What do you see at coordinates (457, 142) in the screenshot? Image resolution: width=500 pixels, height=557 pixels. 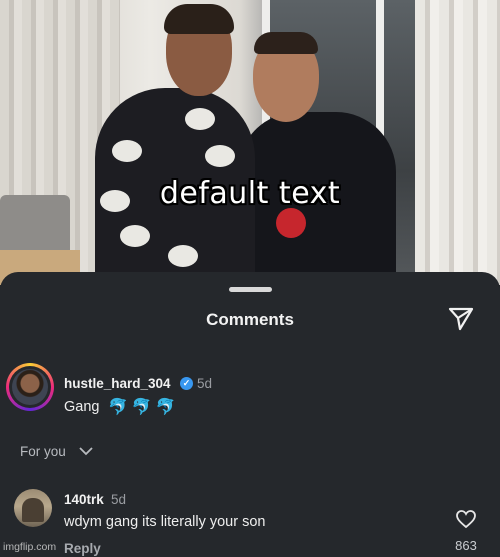 I see `curtain-right` at bounding box center [457, 142].